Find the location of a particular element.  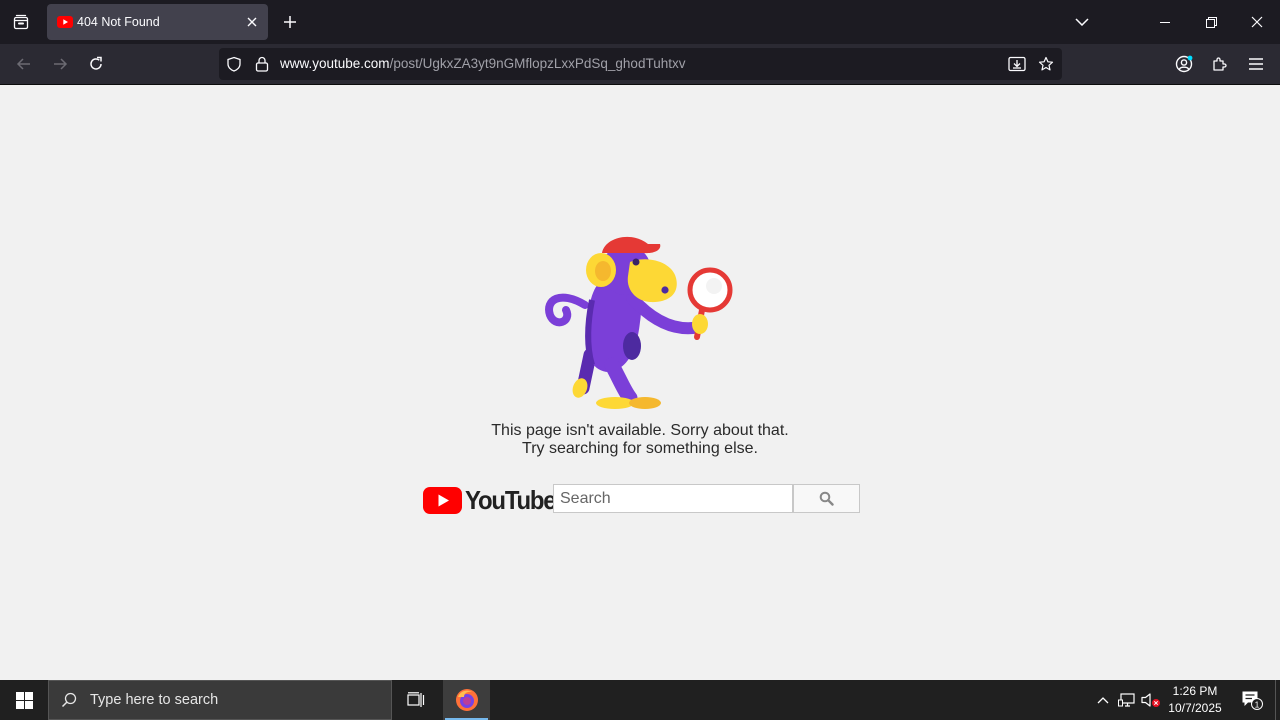

site-info-button is located at coordinates (262, 64).